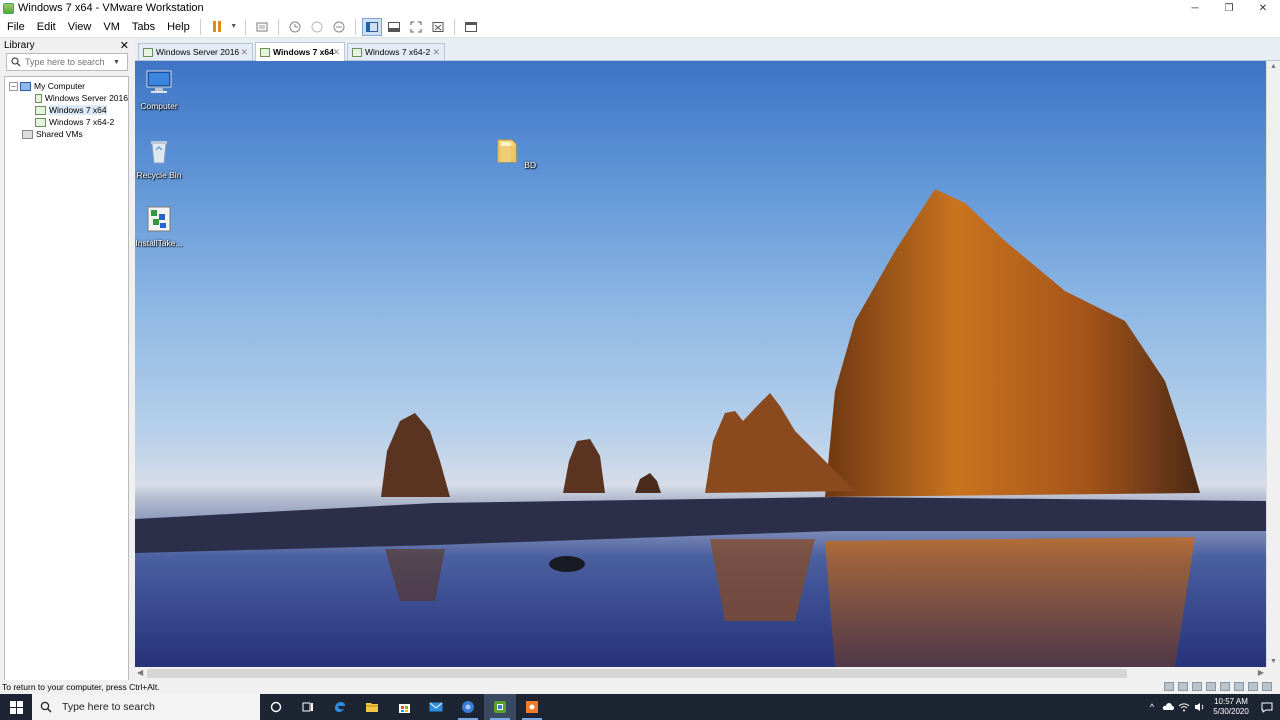  What do you see at coordinates (140, 672) in the screenshot?
I see `scroll-left-arrow-icon: ◀` at bounding box center [140, 672].